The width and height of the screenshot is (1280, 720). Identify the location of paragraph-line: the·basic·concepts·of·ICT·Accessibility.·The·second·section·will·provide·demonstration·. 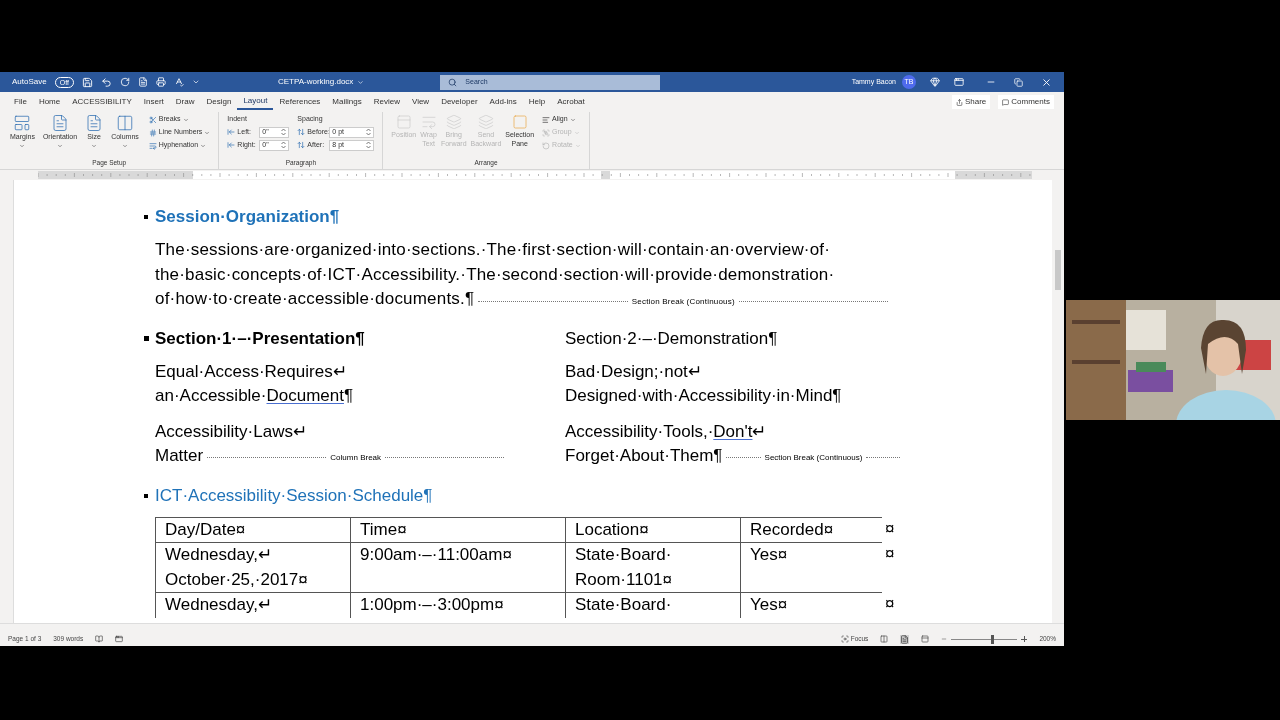
(495, 274).